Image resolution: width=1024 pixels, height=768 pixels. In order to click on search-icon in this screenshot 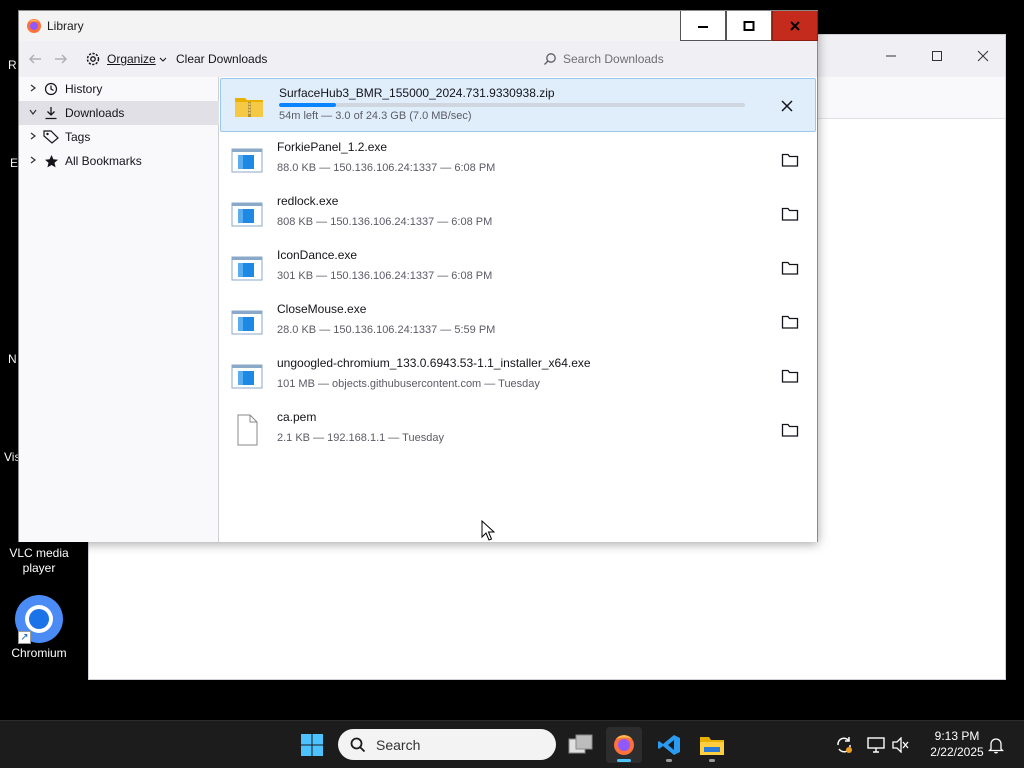, I will do `click(550, 59)`.